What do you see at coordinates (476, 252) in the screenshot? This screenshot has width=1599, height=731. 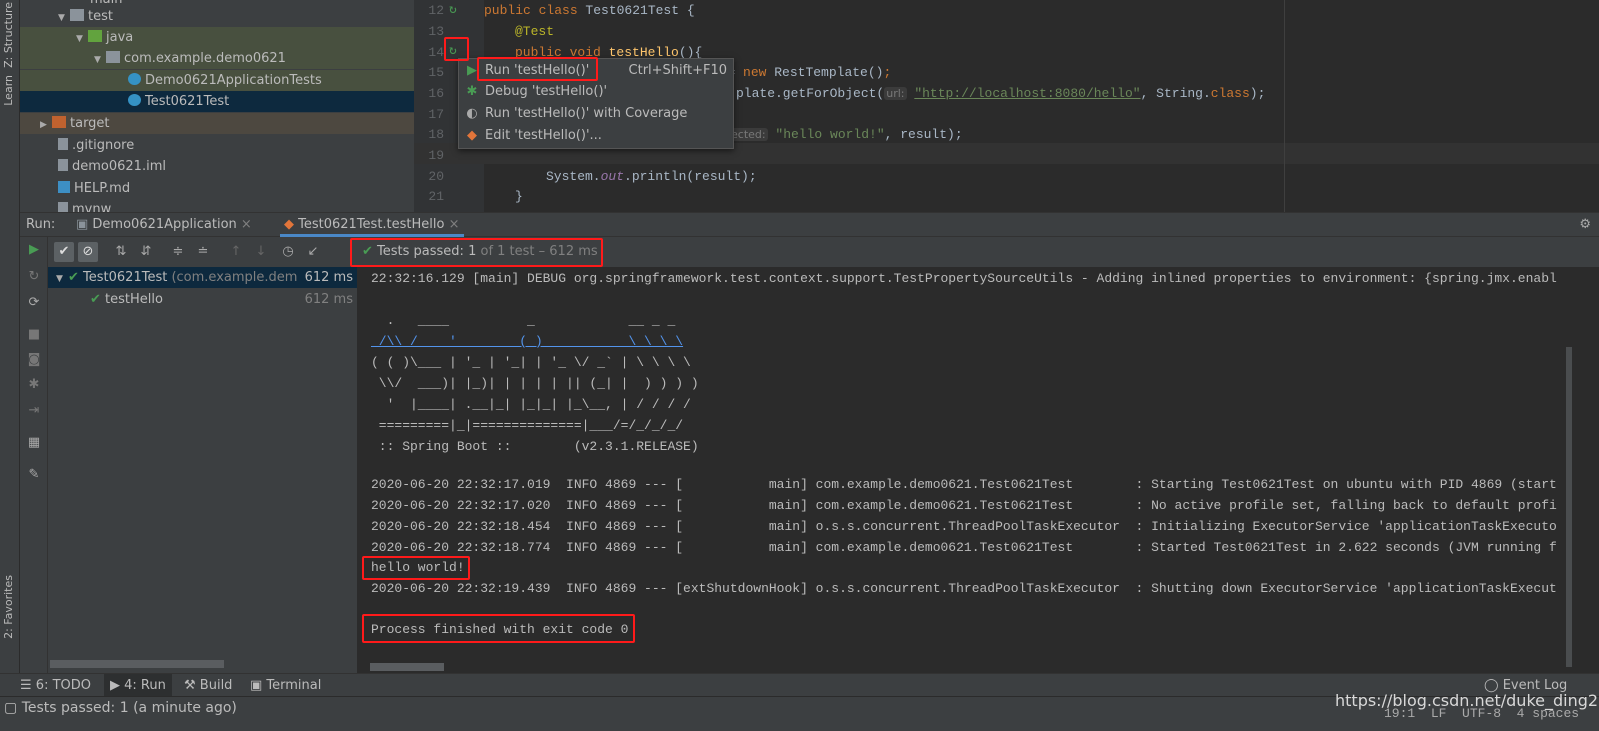 I see `annotation-tests-passed` at bounding box center [476, 252].